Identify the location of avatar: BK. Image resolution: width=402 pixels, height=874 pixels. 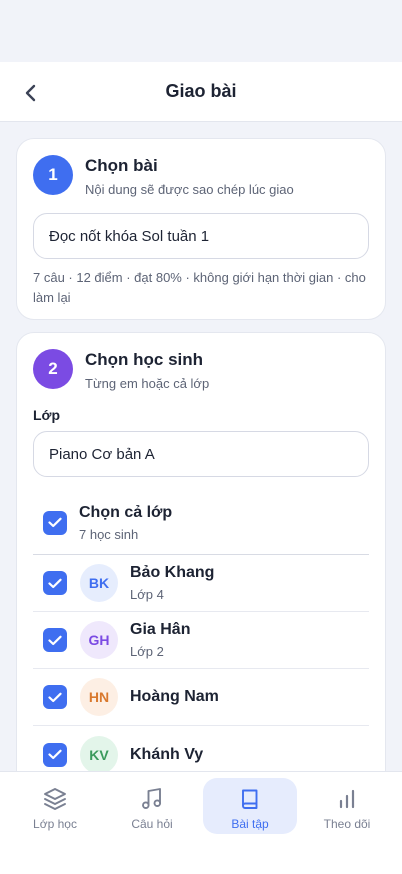
(99, 583).